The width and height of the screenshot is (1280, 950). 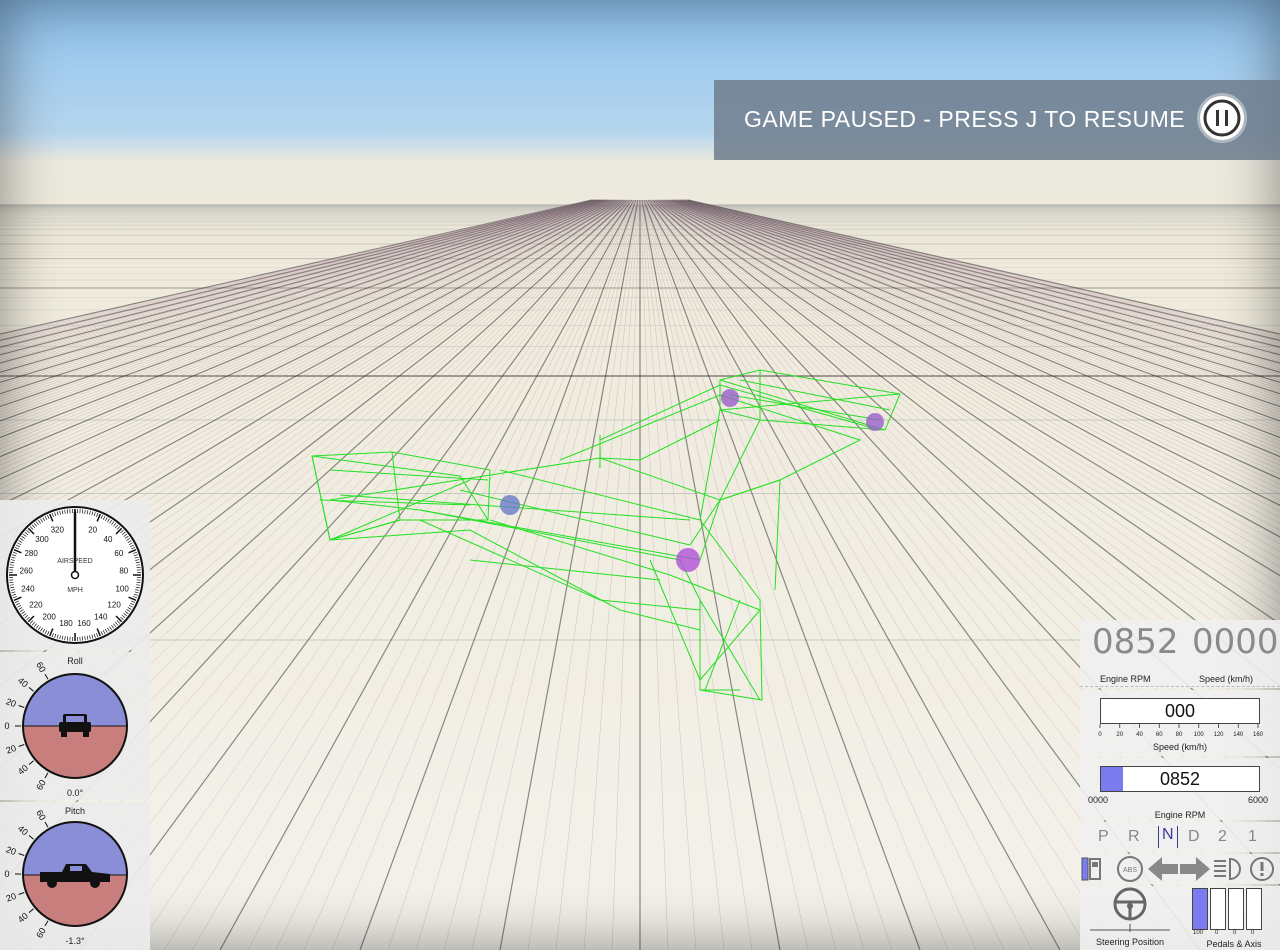 I want to click on gear-2: 2, so click(x=1222, y=836).